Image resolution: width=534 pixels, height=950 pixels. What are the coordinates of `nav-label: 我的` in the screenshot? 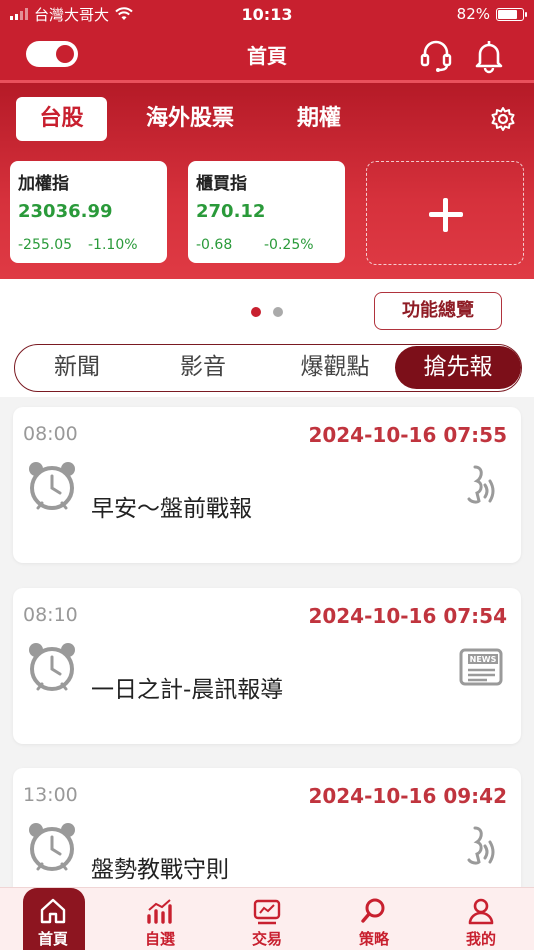 It's located at (480, 939).